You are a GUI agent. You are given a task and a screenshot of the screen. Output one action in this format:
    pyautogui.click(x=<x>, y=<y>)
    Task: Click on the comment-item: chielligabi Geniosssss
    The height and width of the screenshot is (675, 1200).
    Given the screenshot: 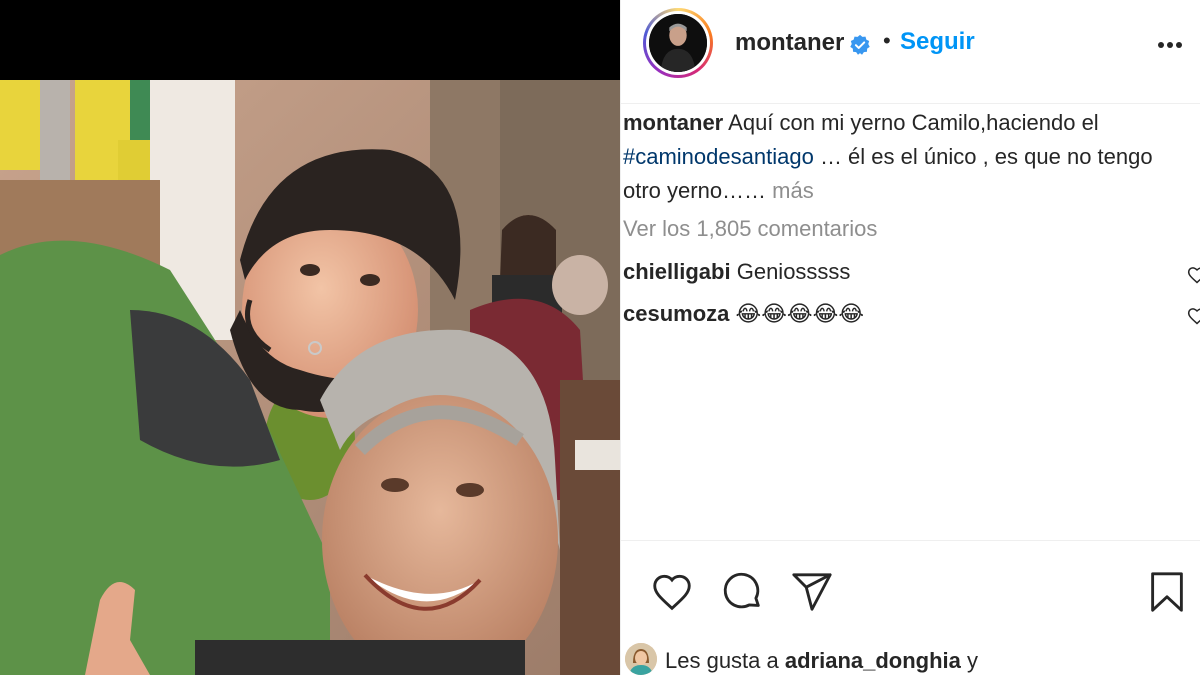 What is the action you would take?
    pyautogui.click(x=736, y=272)
    